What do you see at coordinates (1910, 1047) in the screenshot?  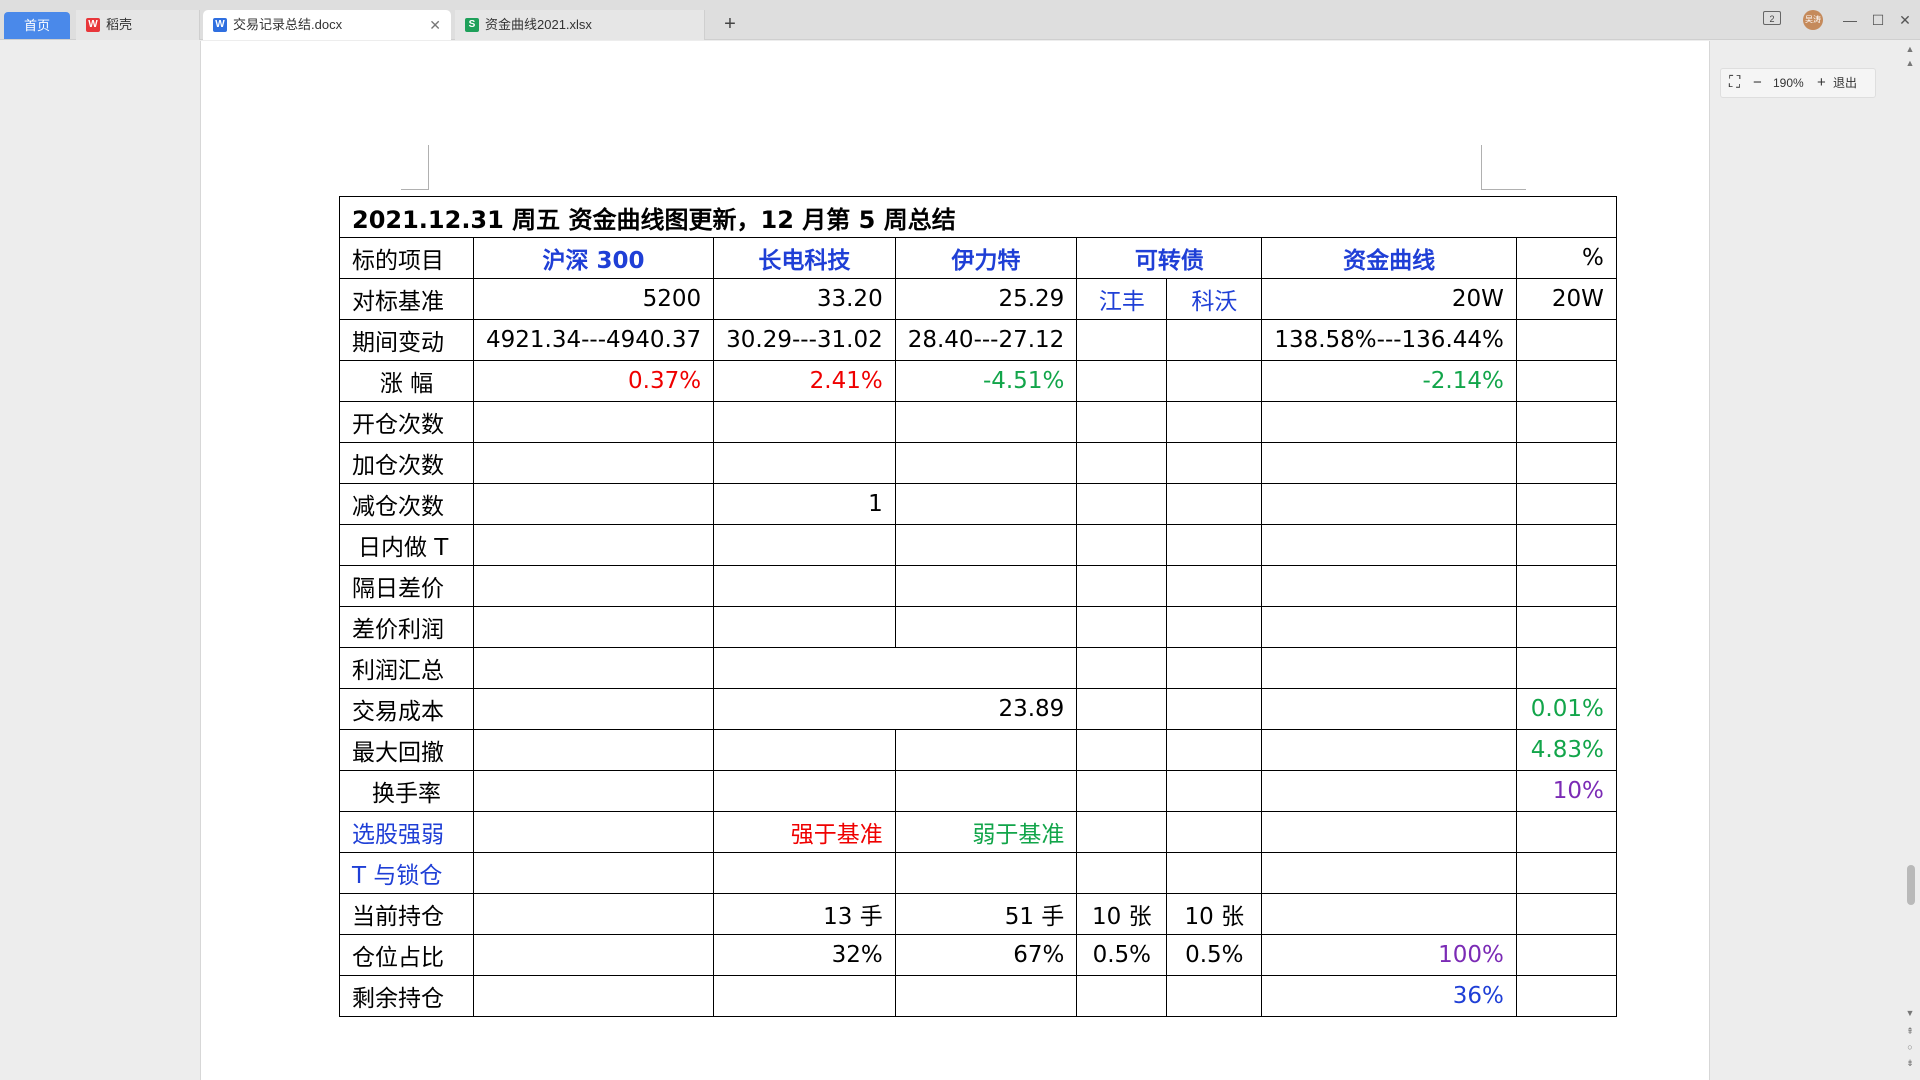 I see `select-browse-icon: ○` at bounding box center [1910, 1047].